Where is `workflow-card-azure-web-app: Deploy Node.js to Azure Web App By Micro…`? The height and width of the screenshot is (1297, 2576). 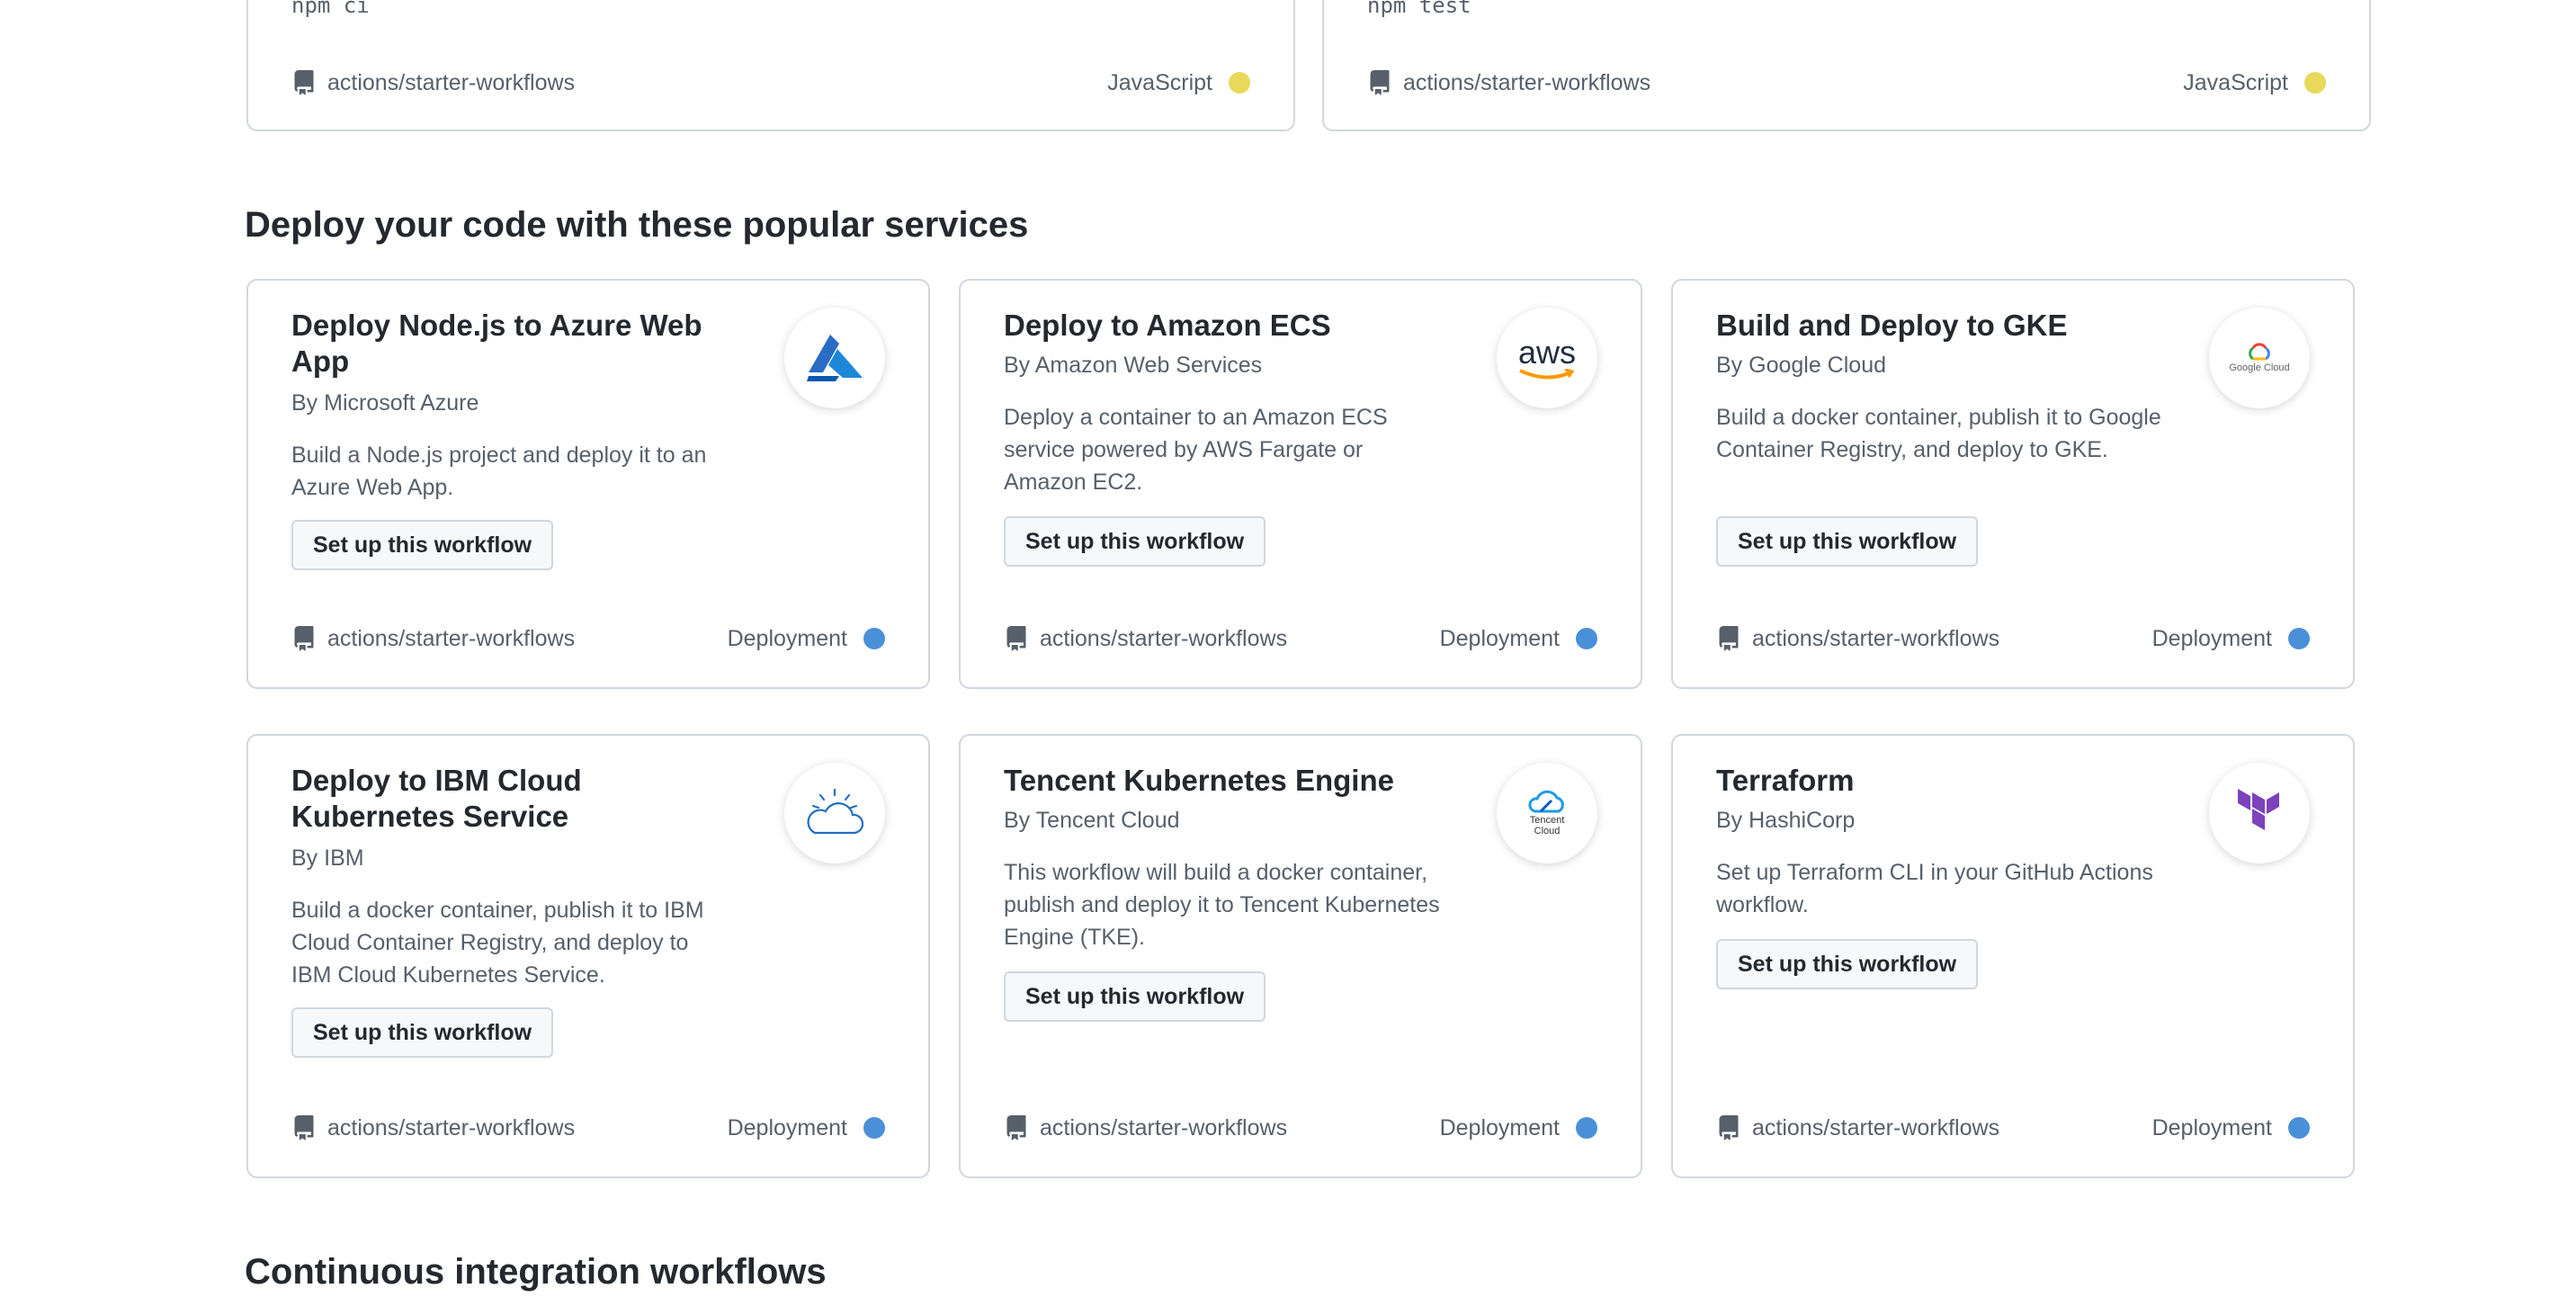 workflow-card-azure-web-app: Deploy Node.js to Azure Web App By Micro… is located at coordinates (588, 484).